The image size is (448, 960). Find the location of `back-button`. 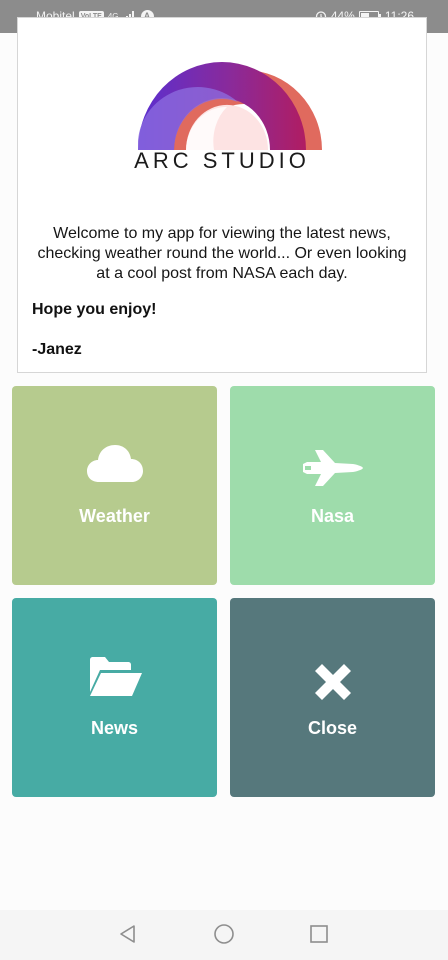

back-button is located at coordinates (128, 934).